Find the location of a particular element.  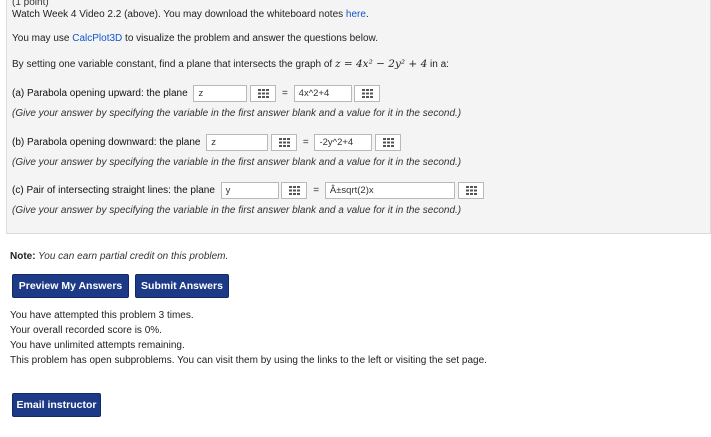

part-a-variable-input: z is located at coordinates (220, 93).